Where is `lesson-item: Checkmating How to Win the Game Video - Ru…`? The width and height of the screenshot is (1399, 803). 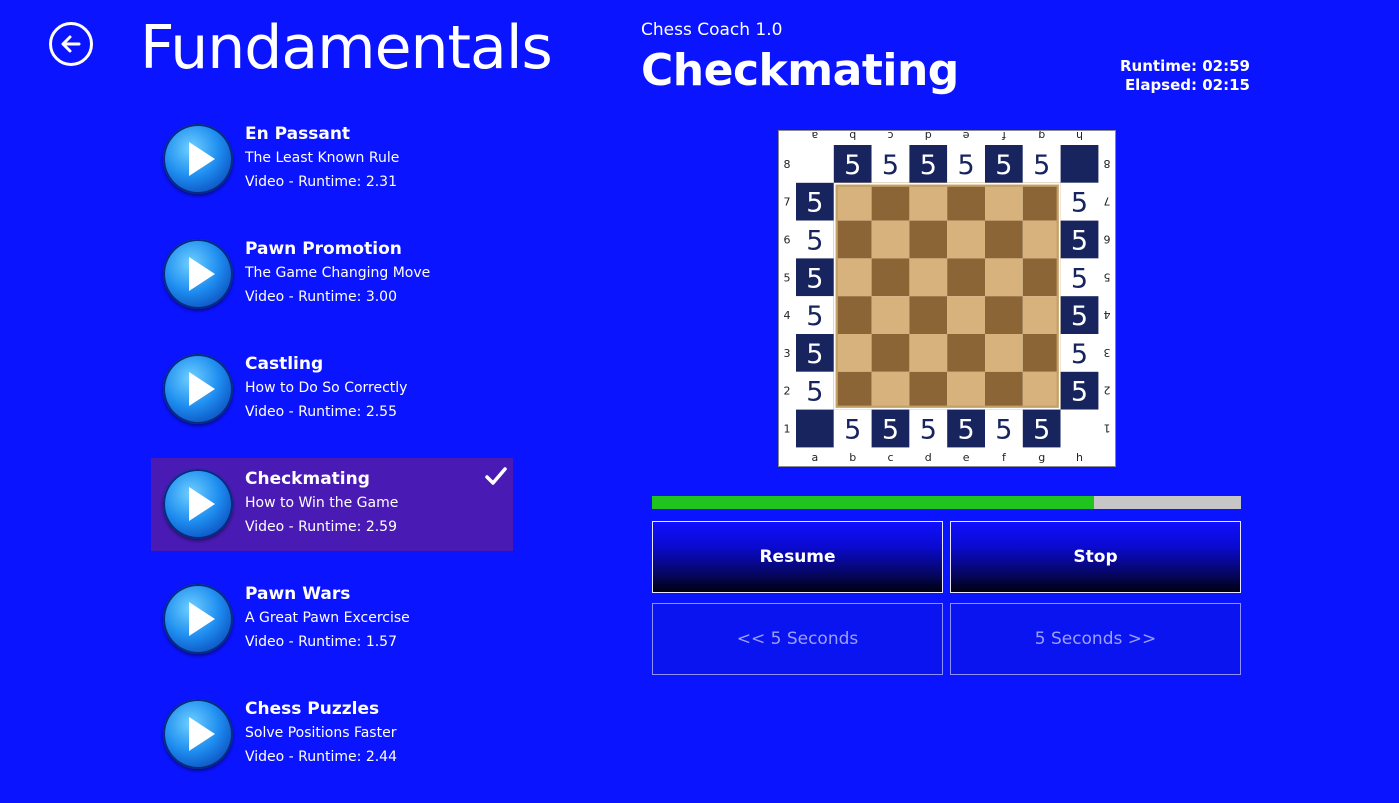 lesson-item: Checkmating How to Win the Game Video - Ru… is located at coordinates (332, 504).